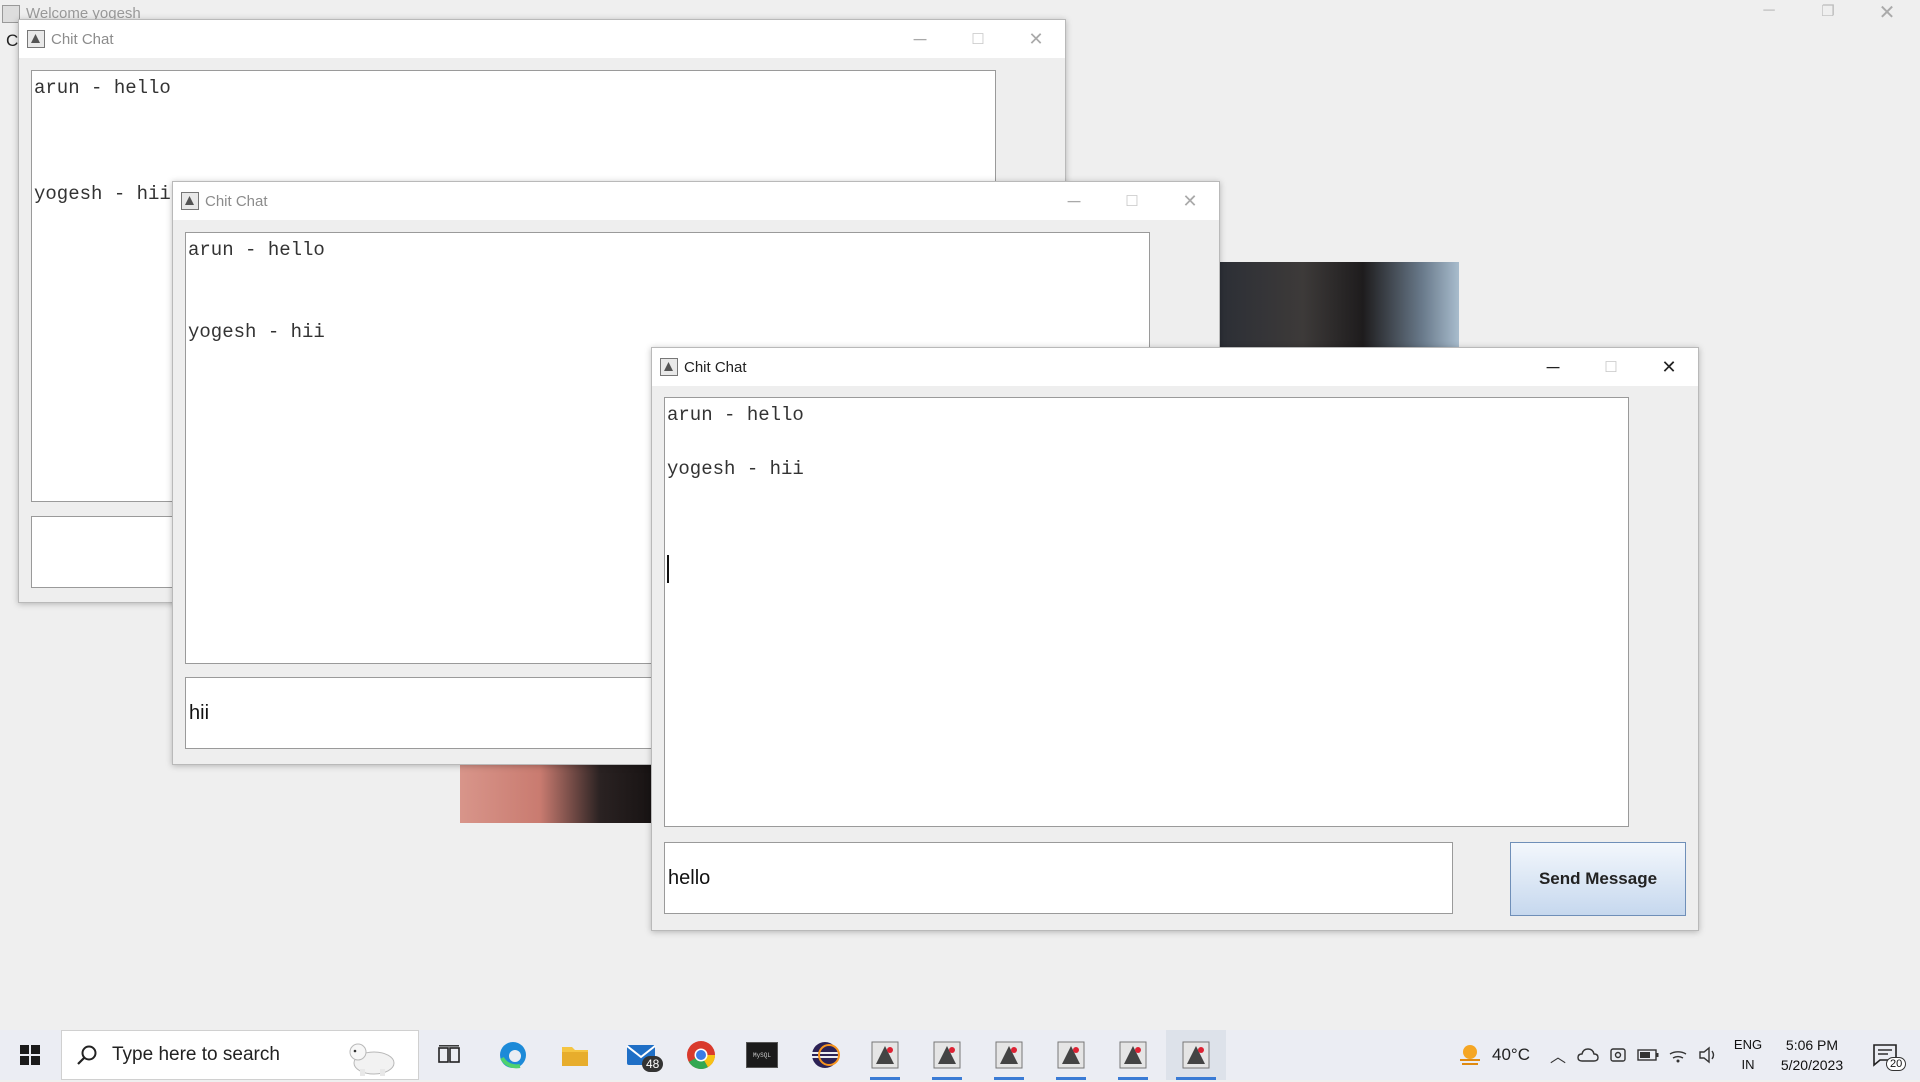 This screenshot has width=1920, height=1082. Describe the element at coordinates (87, 1055) in the screenshot. I see `search-icon` at that location.